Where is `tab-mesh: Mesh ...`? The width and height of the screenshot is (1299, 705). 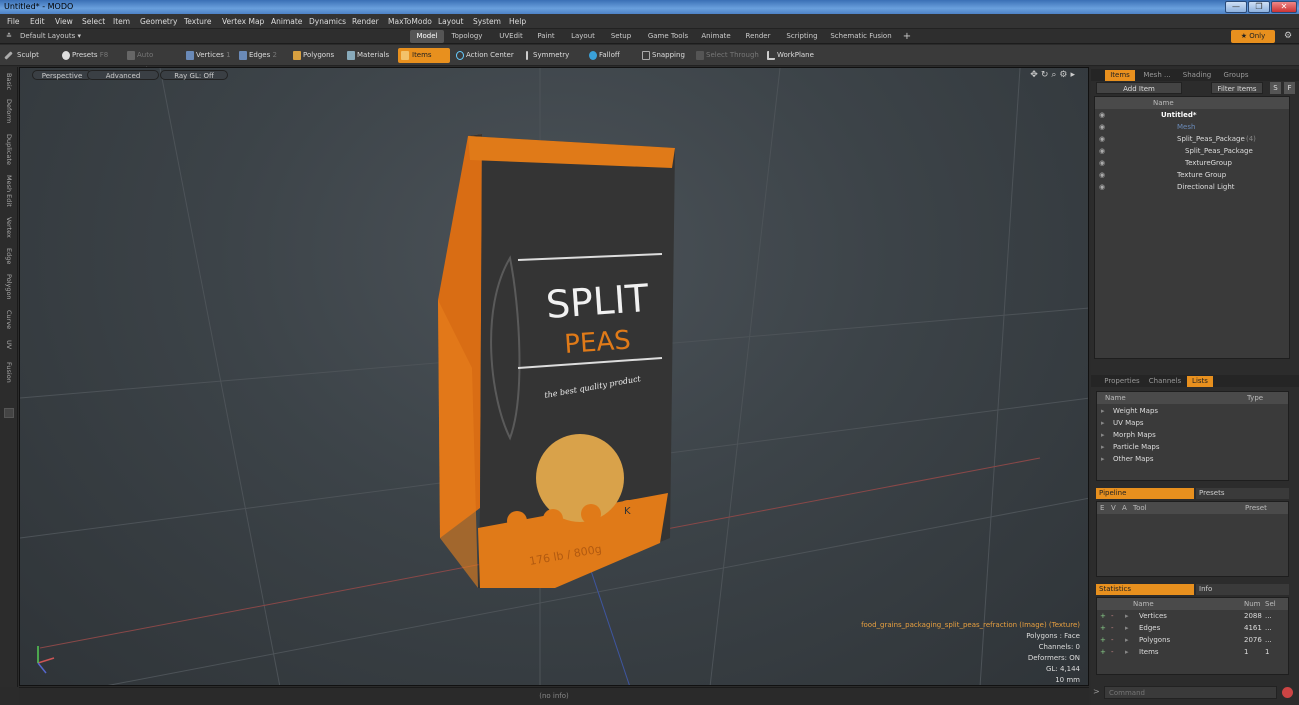 tab-mesh: Mesh ... is located at coordinates (1157, 75).